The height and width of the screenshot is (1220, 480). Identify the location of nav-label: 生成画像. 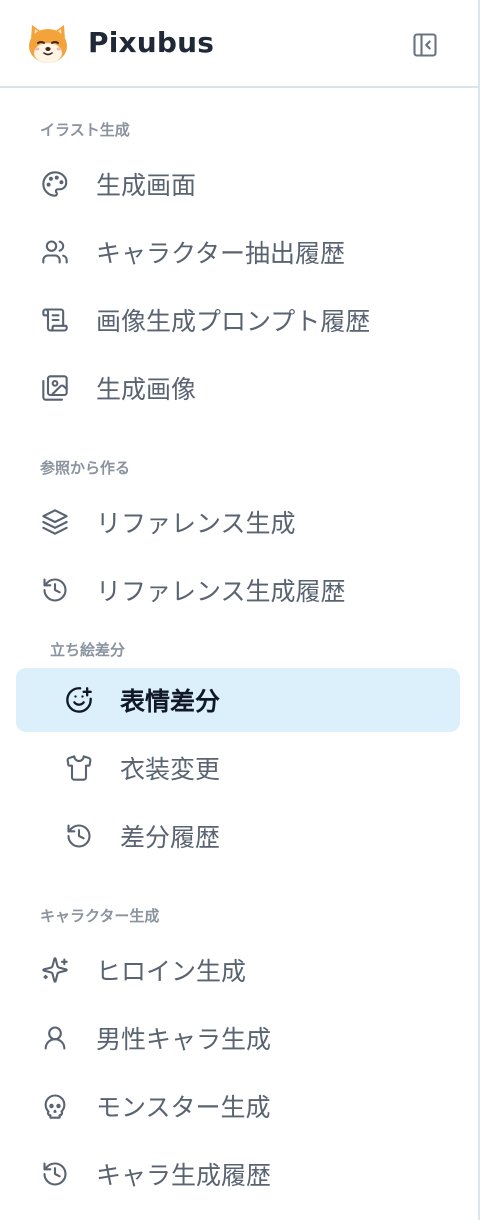
(146, 389).